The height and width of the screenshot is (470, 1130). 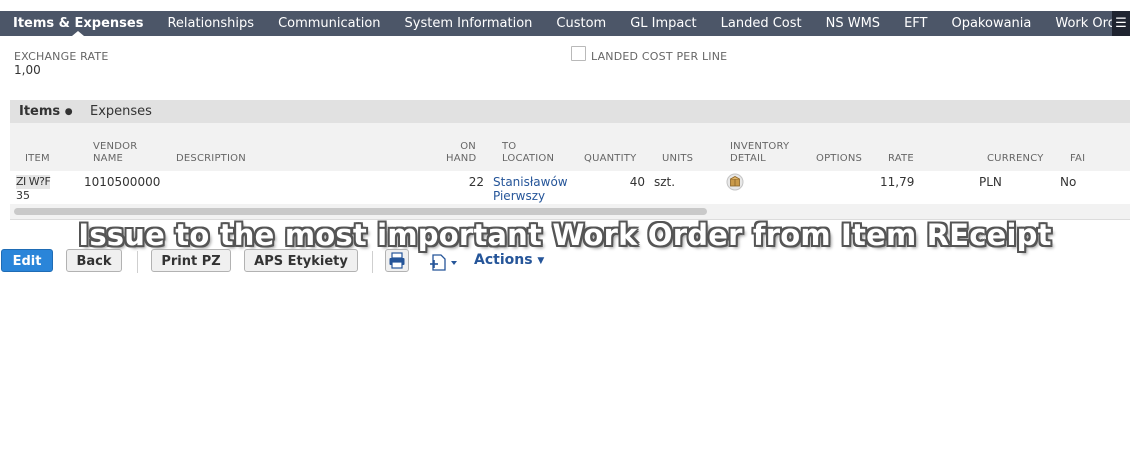 What do you see at coordinates (108, 158) in the screenshot?
I see `col-header-vendor-name-line2: NAME` at bounding box center [108, 158].